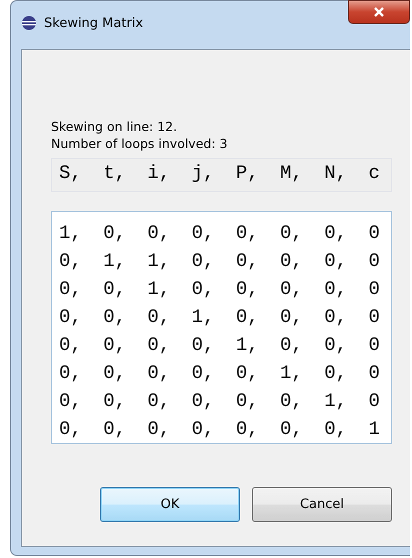  Describe the element at coordinates (29, 23) in the screenshot. I see `globe-icon` at that location.